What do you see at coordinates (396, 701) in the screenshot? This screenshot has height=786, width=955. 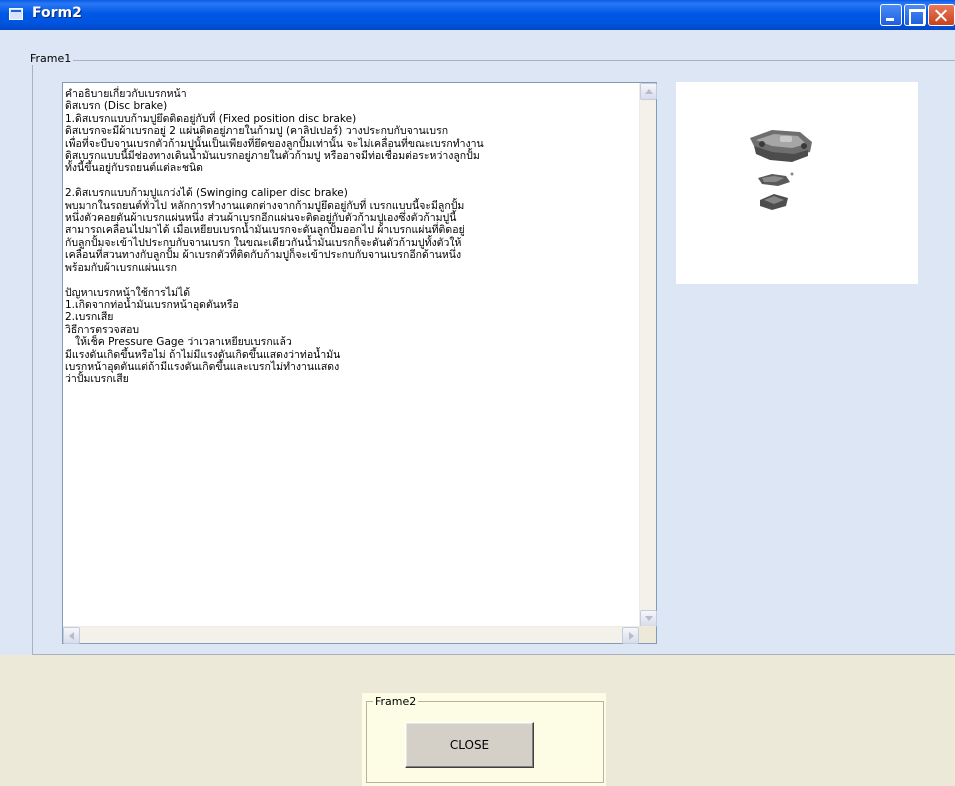 I see `frame2-label: Frame2` at bounding box center [396, 701].